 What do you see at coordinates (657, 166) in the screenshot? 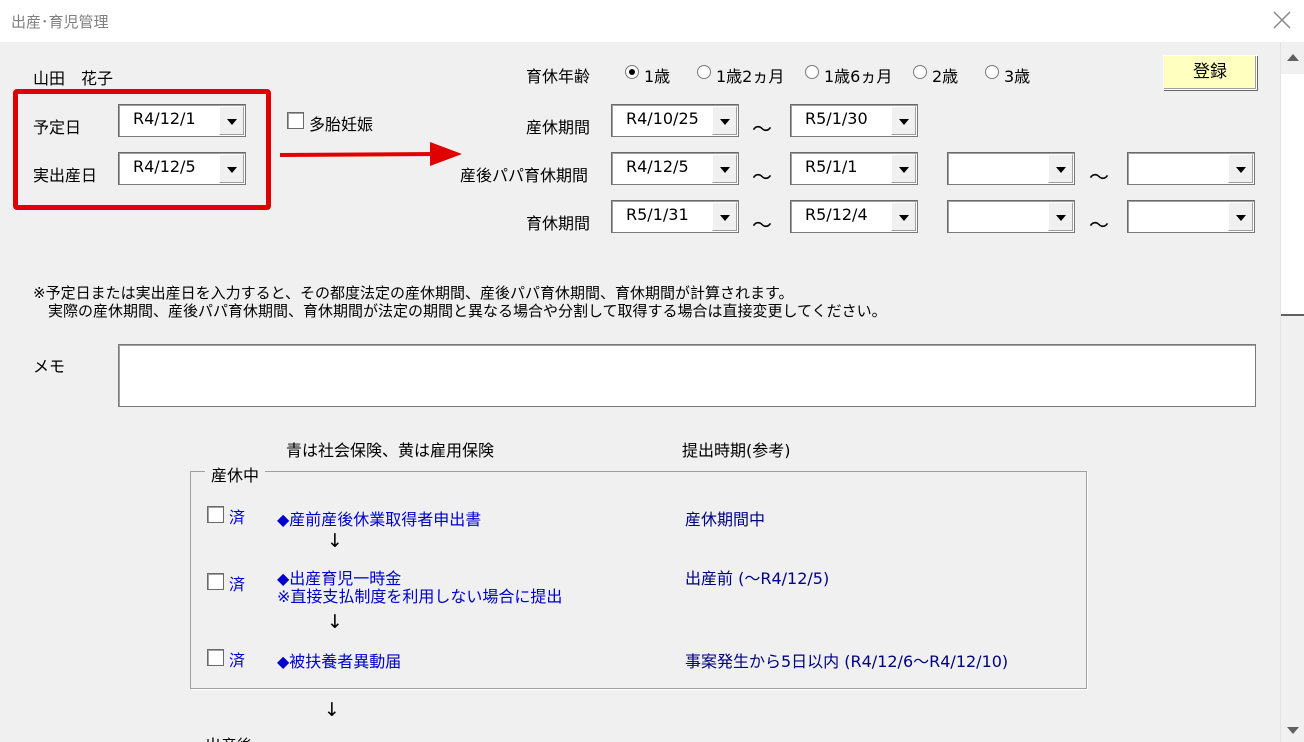
I see `papa-leave-from-value: R4/12/5` at bounding box center [657, 166].